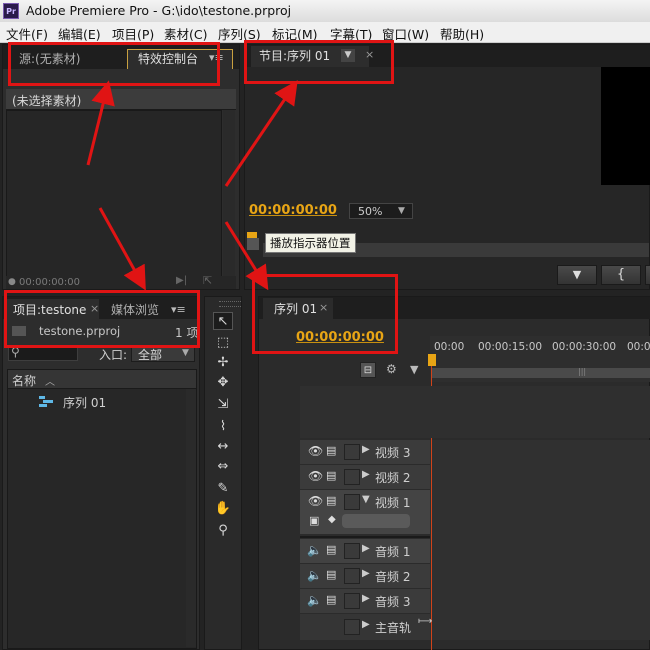 This screenshot has height=650, width=650. I want to click on marker-icon: ▼, so click(577, 274).